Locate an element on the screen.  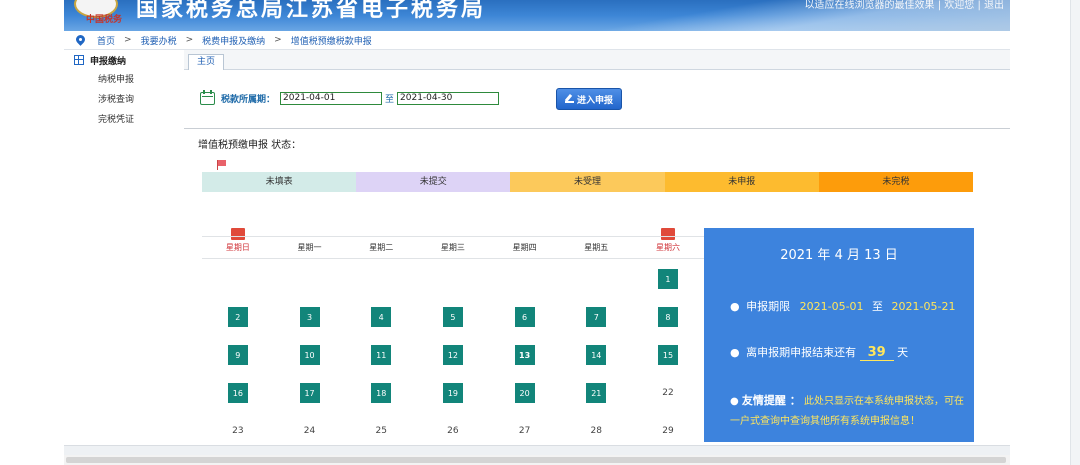
calendar-cell: 9 is located at coordinates (238, 355).